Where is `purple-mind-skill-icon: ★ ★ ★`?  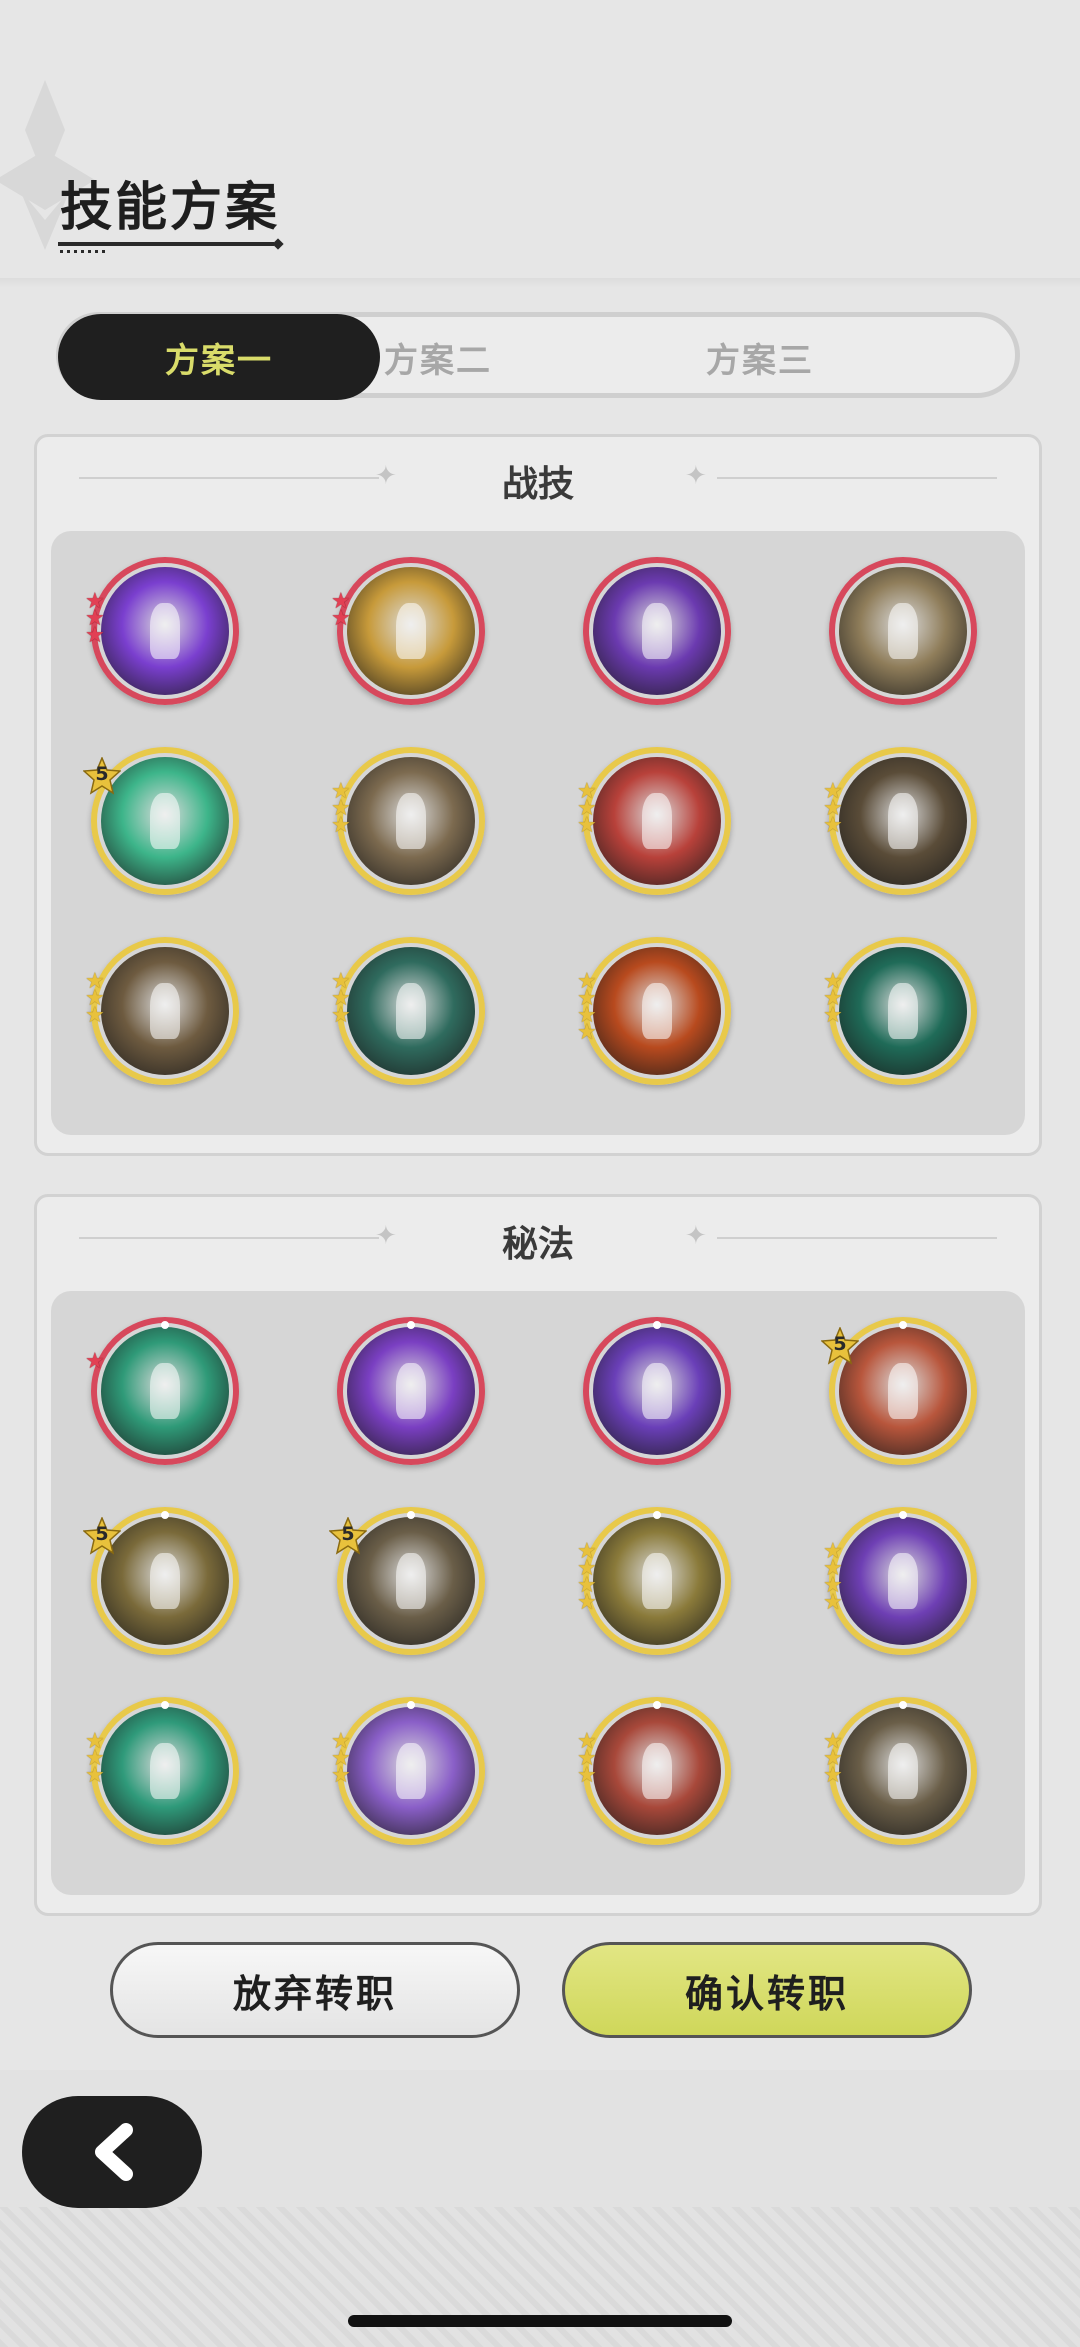 purple-mind-skill-icon: ★ ★ ★ is located at coordinates (408, 1771).